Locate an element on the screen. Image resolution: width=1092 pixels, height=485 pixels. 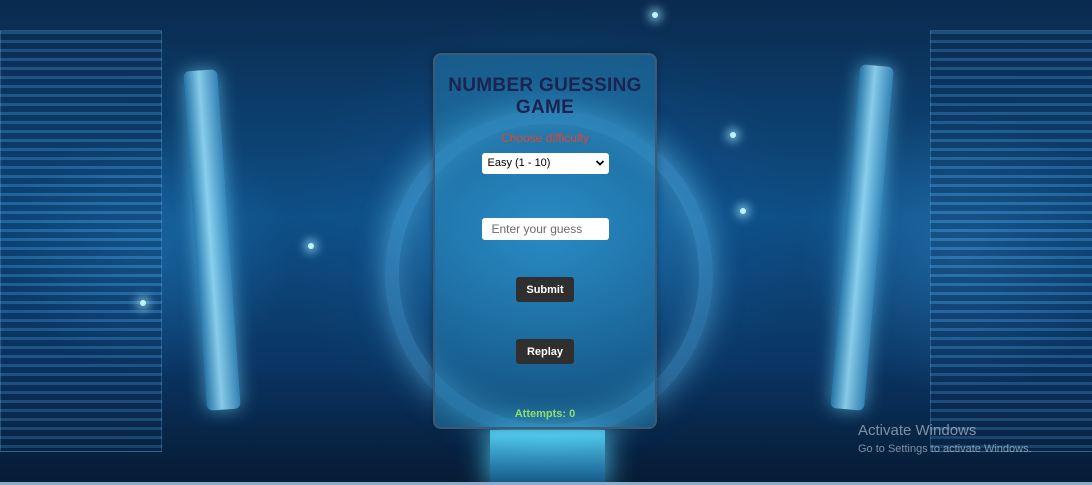
submit-button: Submit is located at coordinates (545, 289).